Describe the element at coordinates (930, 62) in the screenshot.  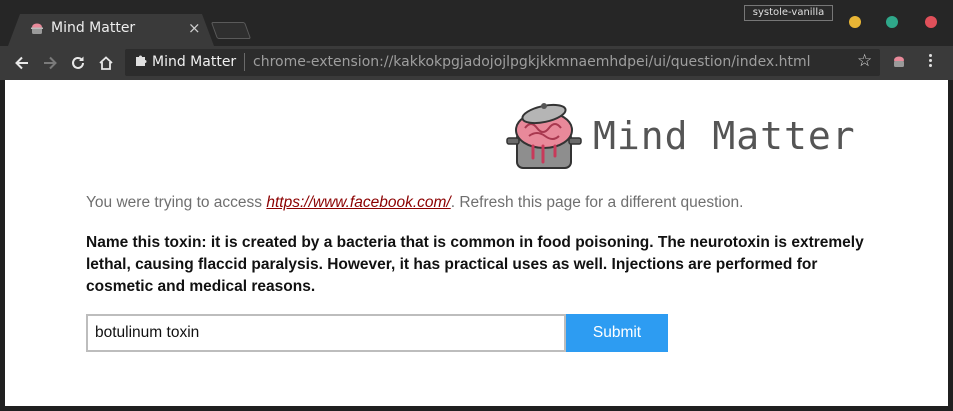
I see `menu-icon` at that location.